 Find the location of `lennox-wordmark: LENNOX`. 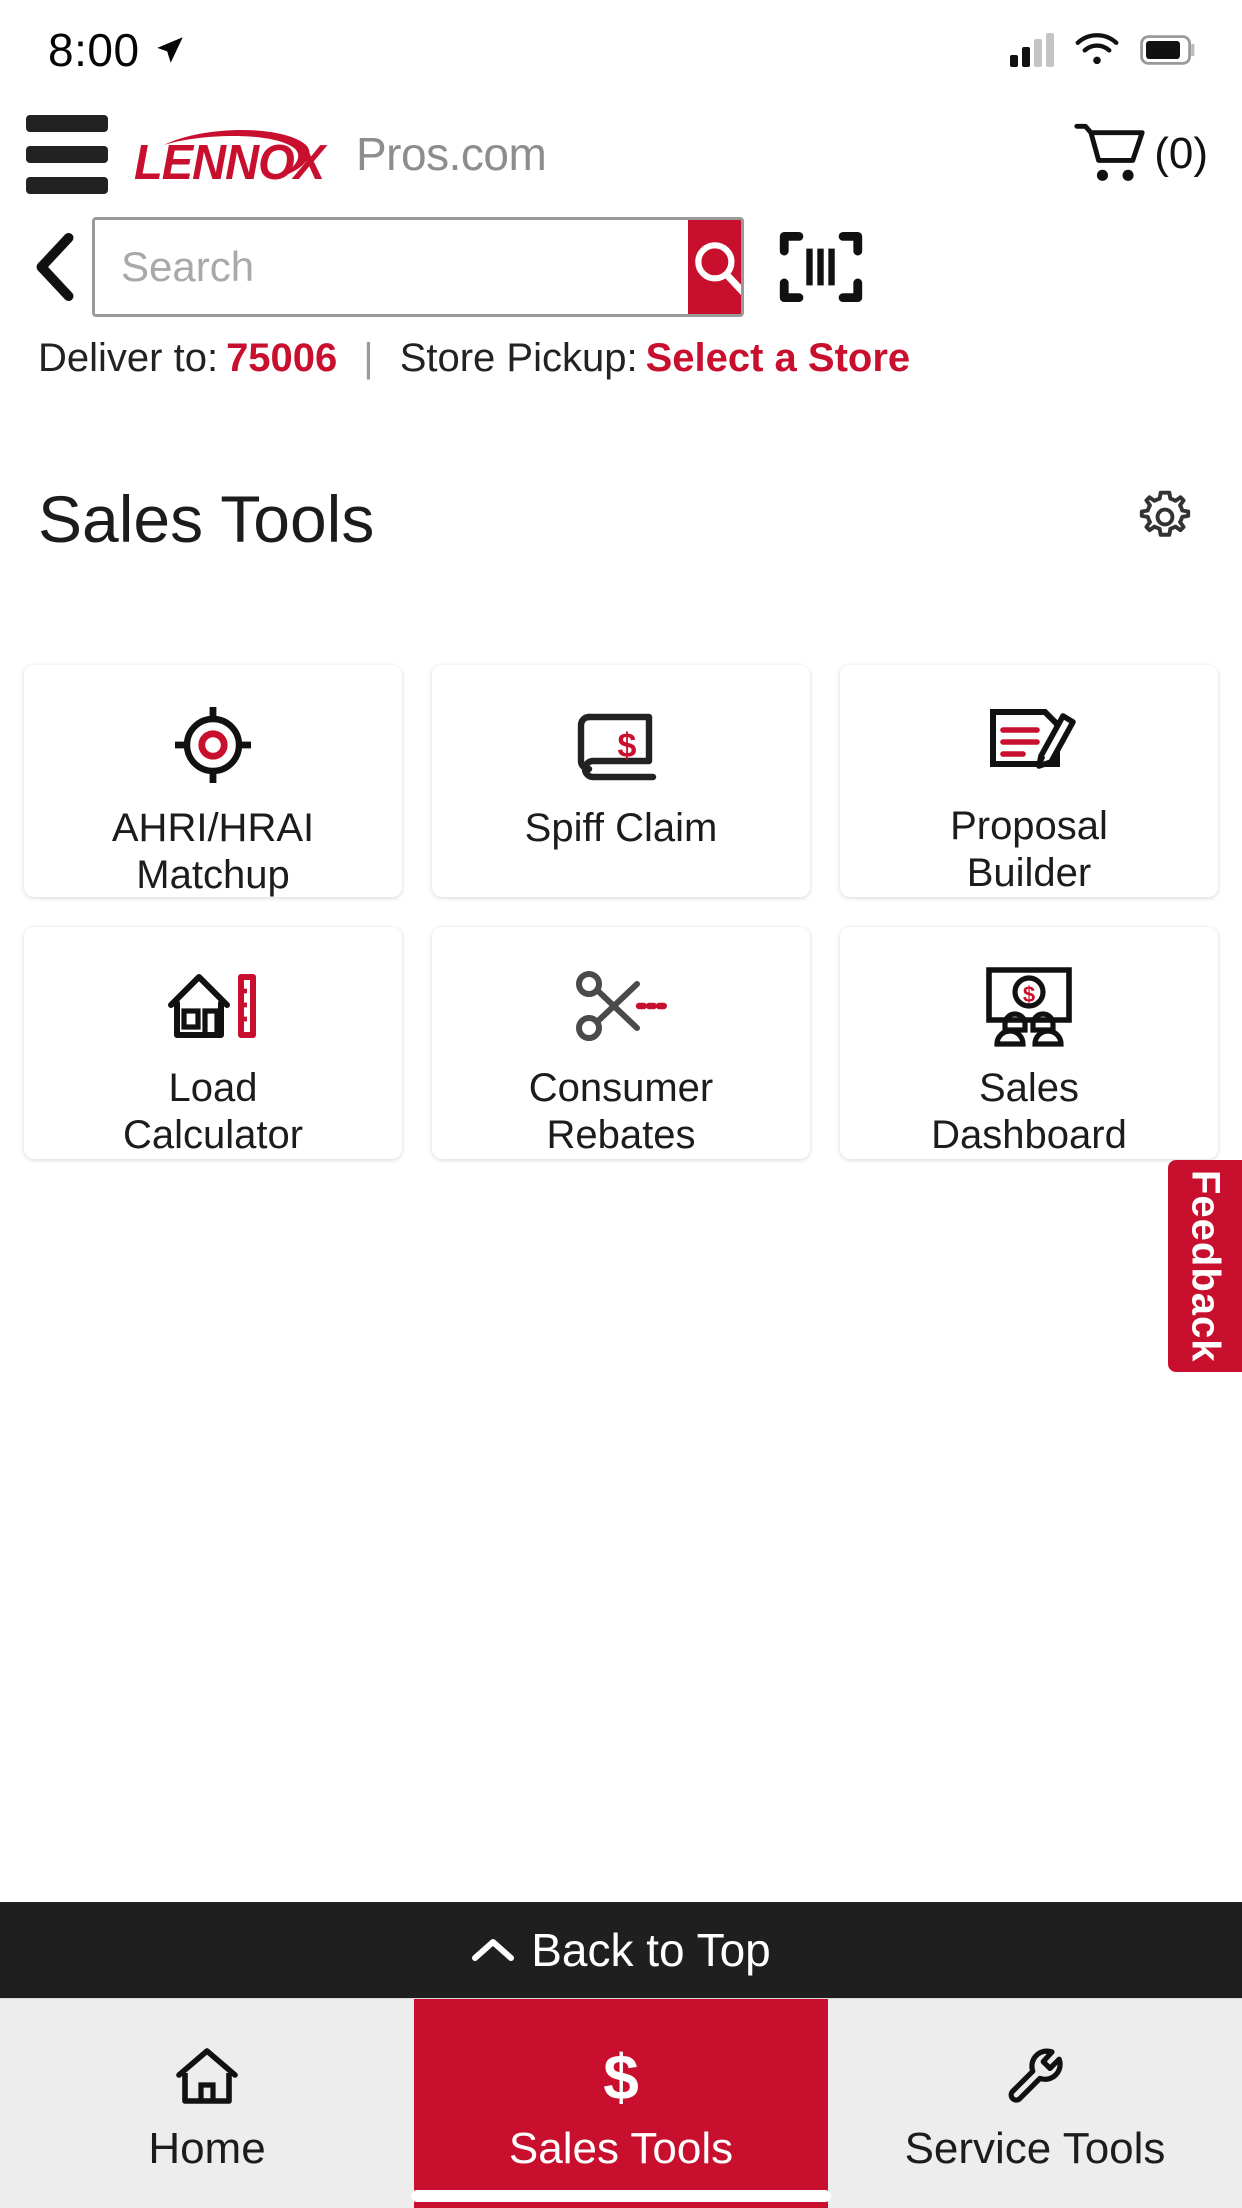

lennox-wordmark: LENNOX is located at coordinates (229, 163).